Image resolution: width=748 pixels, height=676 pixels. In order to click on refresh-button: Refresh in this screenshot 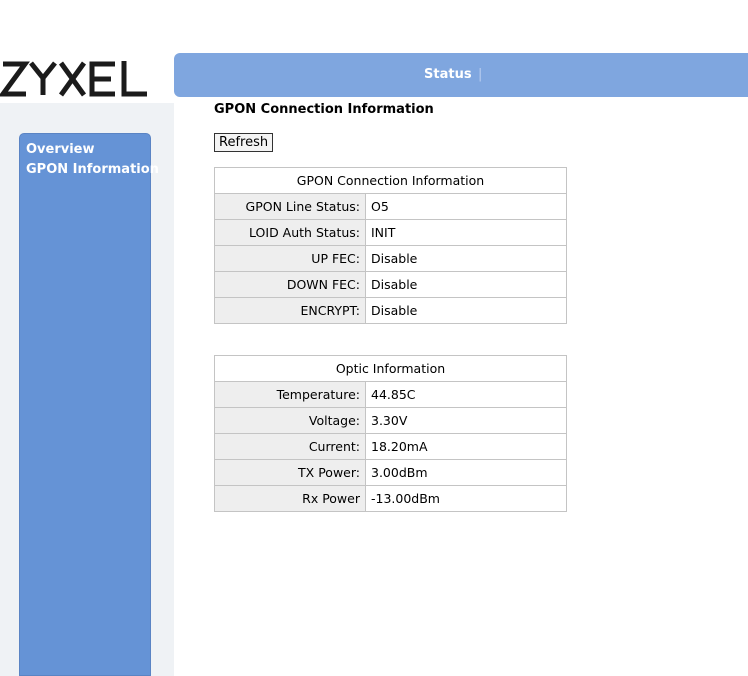, I will do `click(244, 142)`.